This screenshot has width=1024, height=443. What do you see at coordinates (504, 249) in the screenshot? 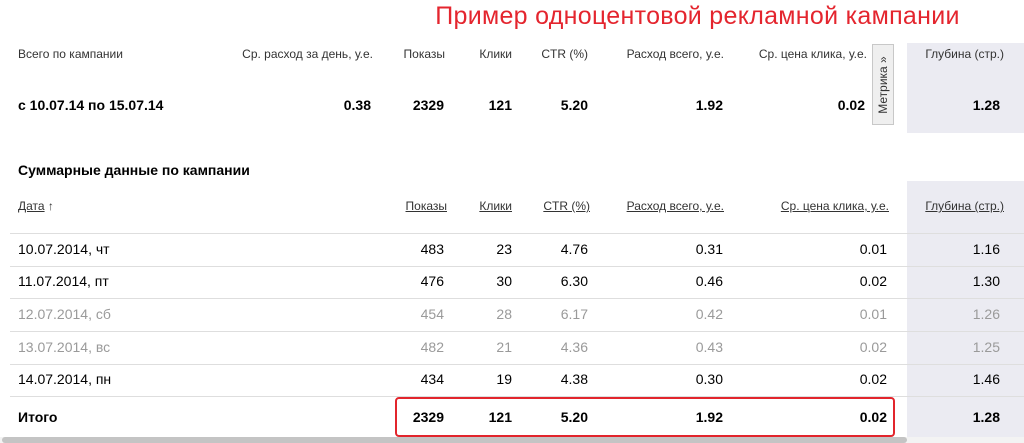
I see `clicks-cell: 23` at bounding box center [504, 249].